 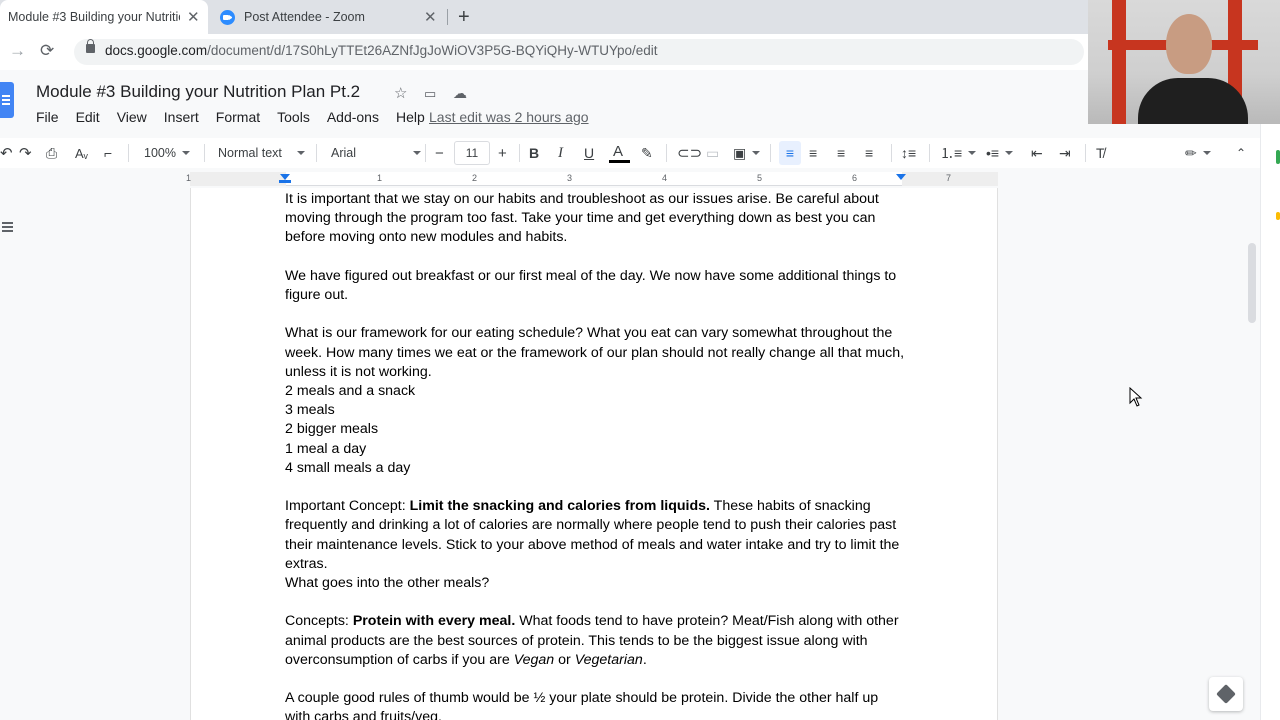 What do you see at coordinates (1100, 153) in the screenshot?
I see `clear-formatting-icon: T̸` at bounding box center [1100, 153].